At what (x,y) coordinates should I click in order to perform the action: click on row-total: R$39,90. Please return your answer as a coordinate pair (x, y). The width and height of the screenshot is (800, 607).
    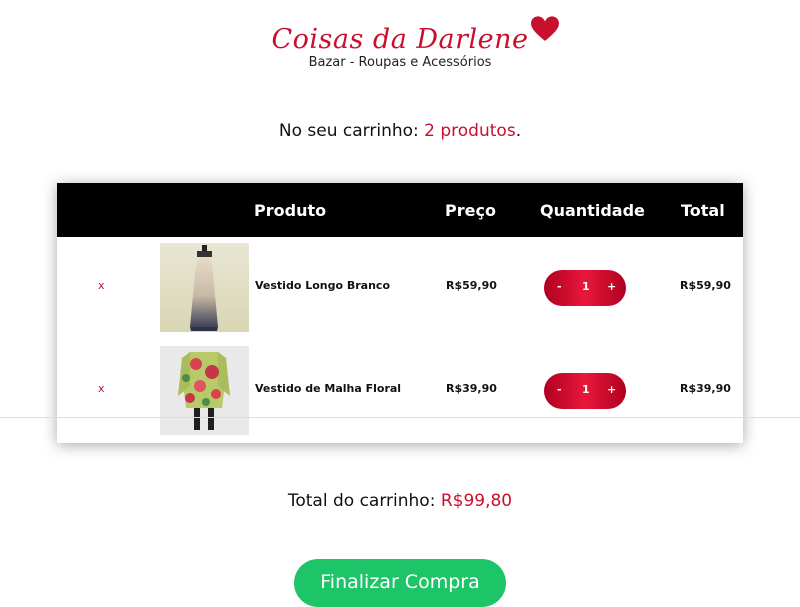
    Looking at the image, I should click on (705, 388).